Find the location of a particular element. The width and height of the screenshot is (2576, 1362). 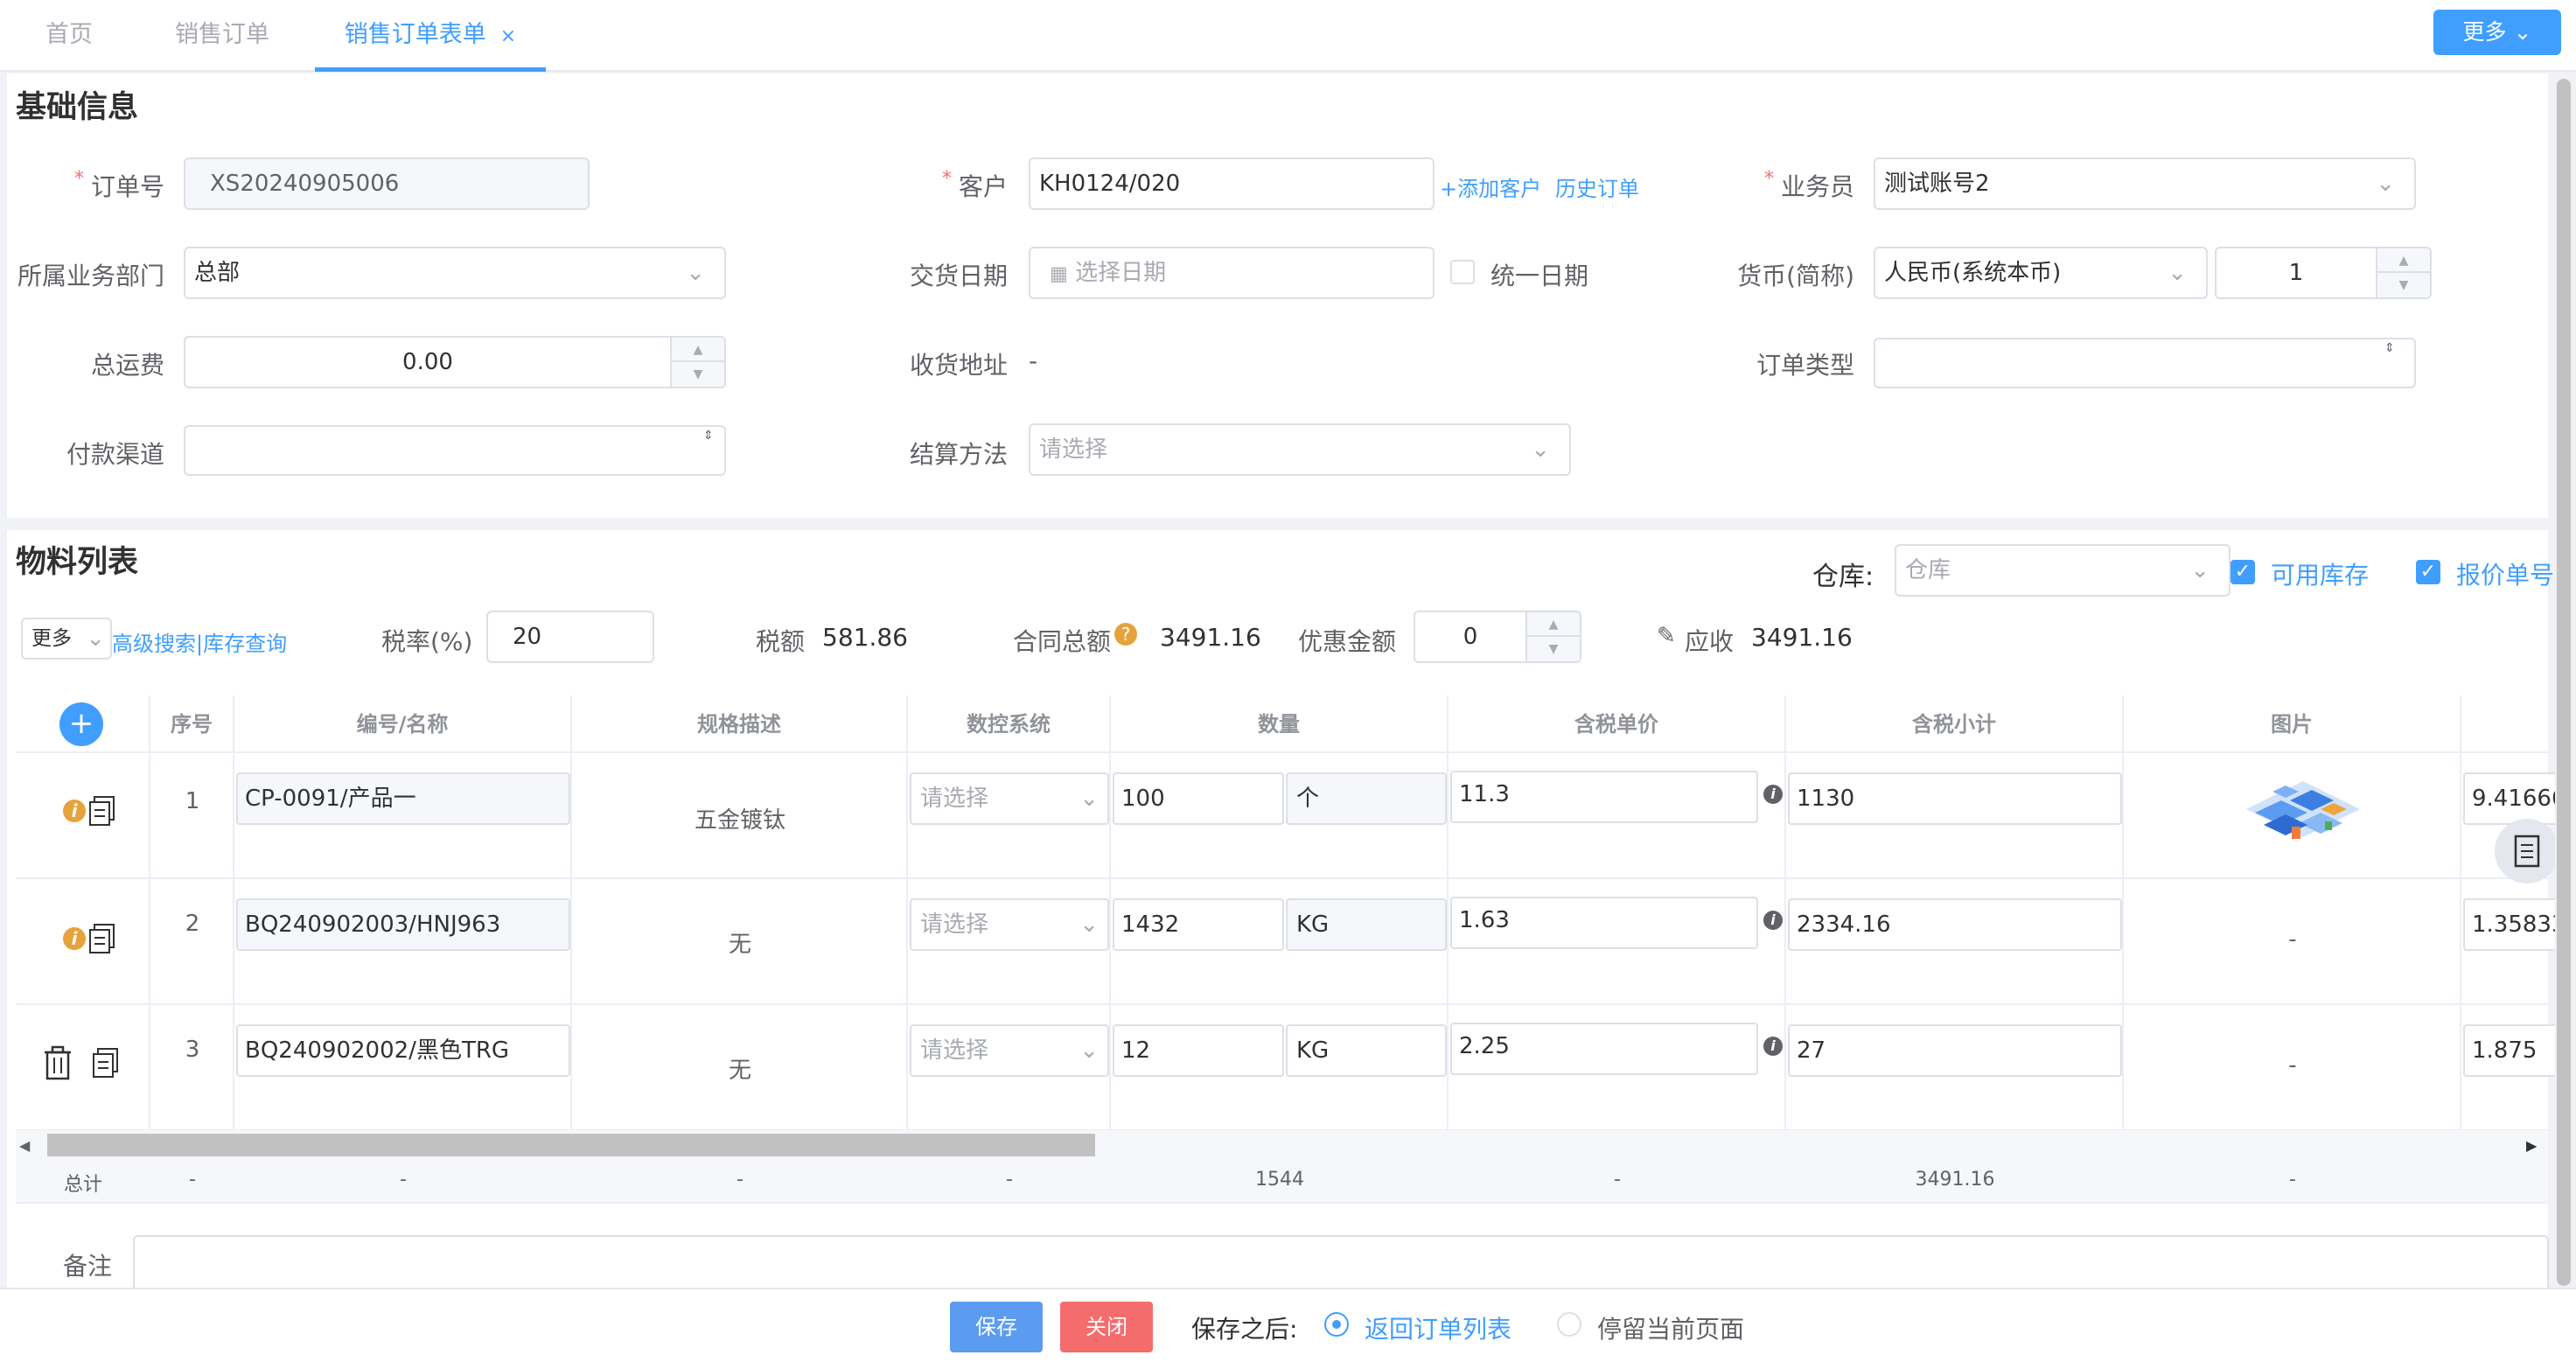

qty-cell: 100 个 is located at coordinates (1280, 816).